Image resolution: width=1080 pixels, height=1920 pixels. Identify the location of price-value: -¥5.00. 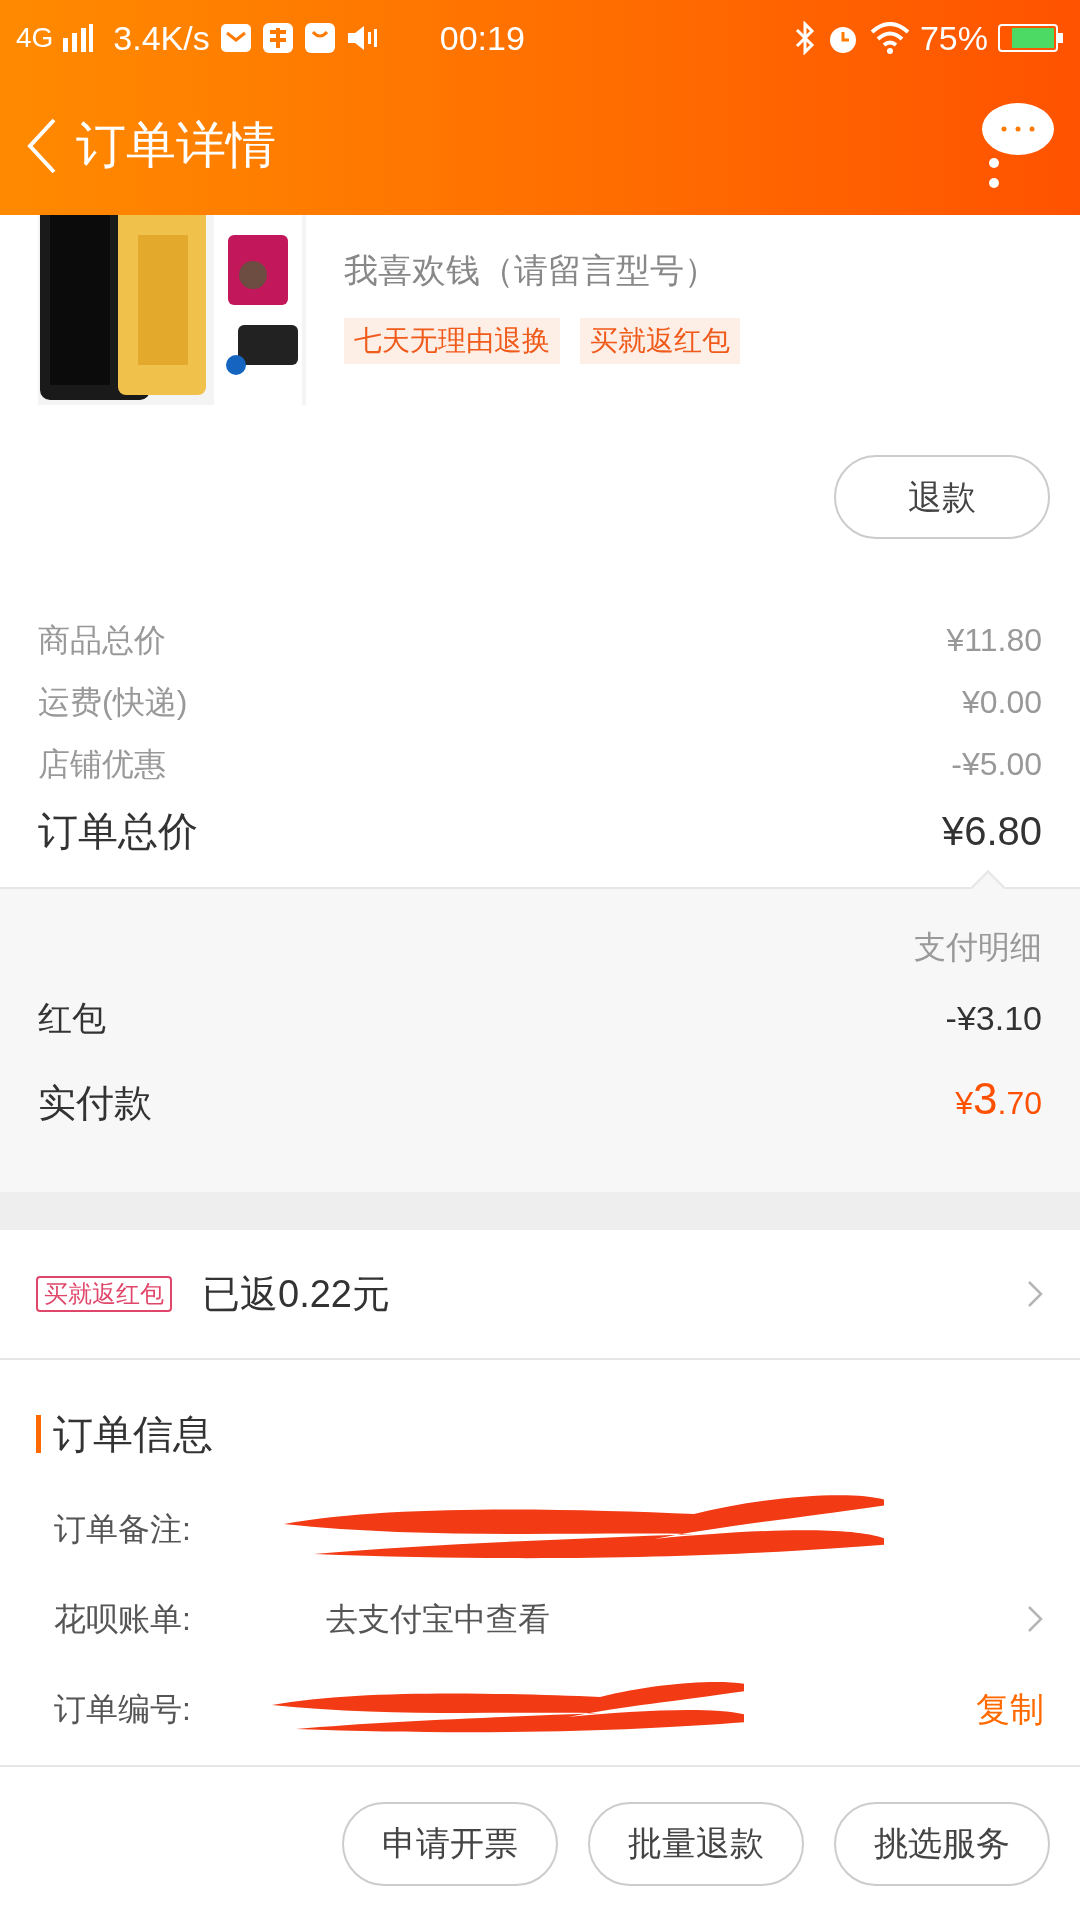
(996, 764).